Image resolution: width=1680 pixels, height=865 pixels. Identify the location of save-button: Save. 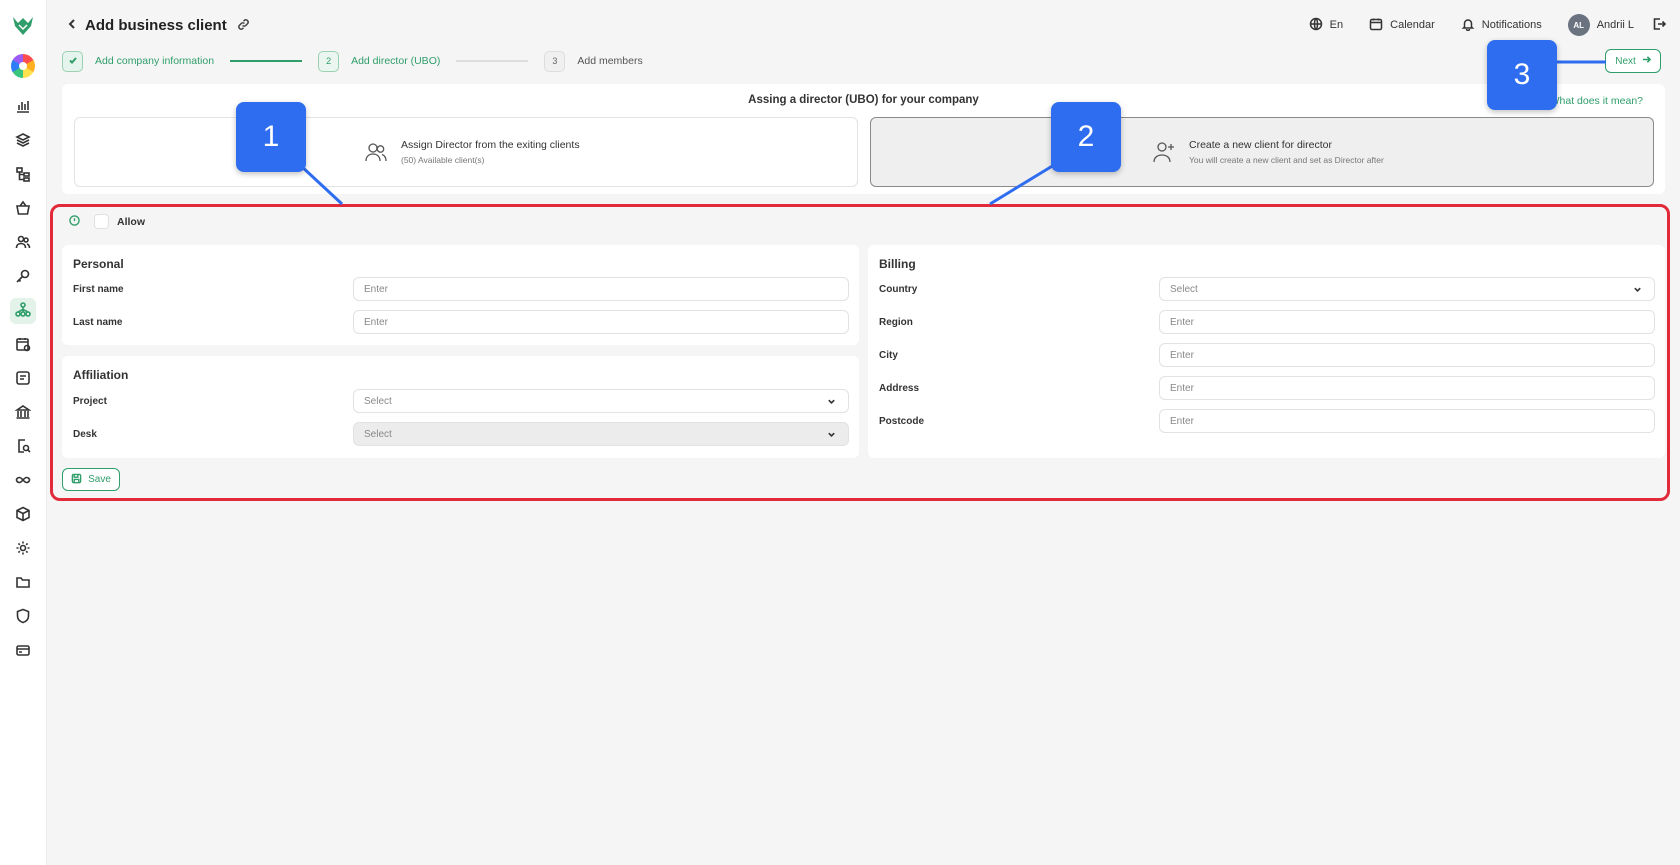
(91, 479).